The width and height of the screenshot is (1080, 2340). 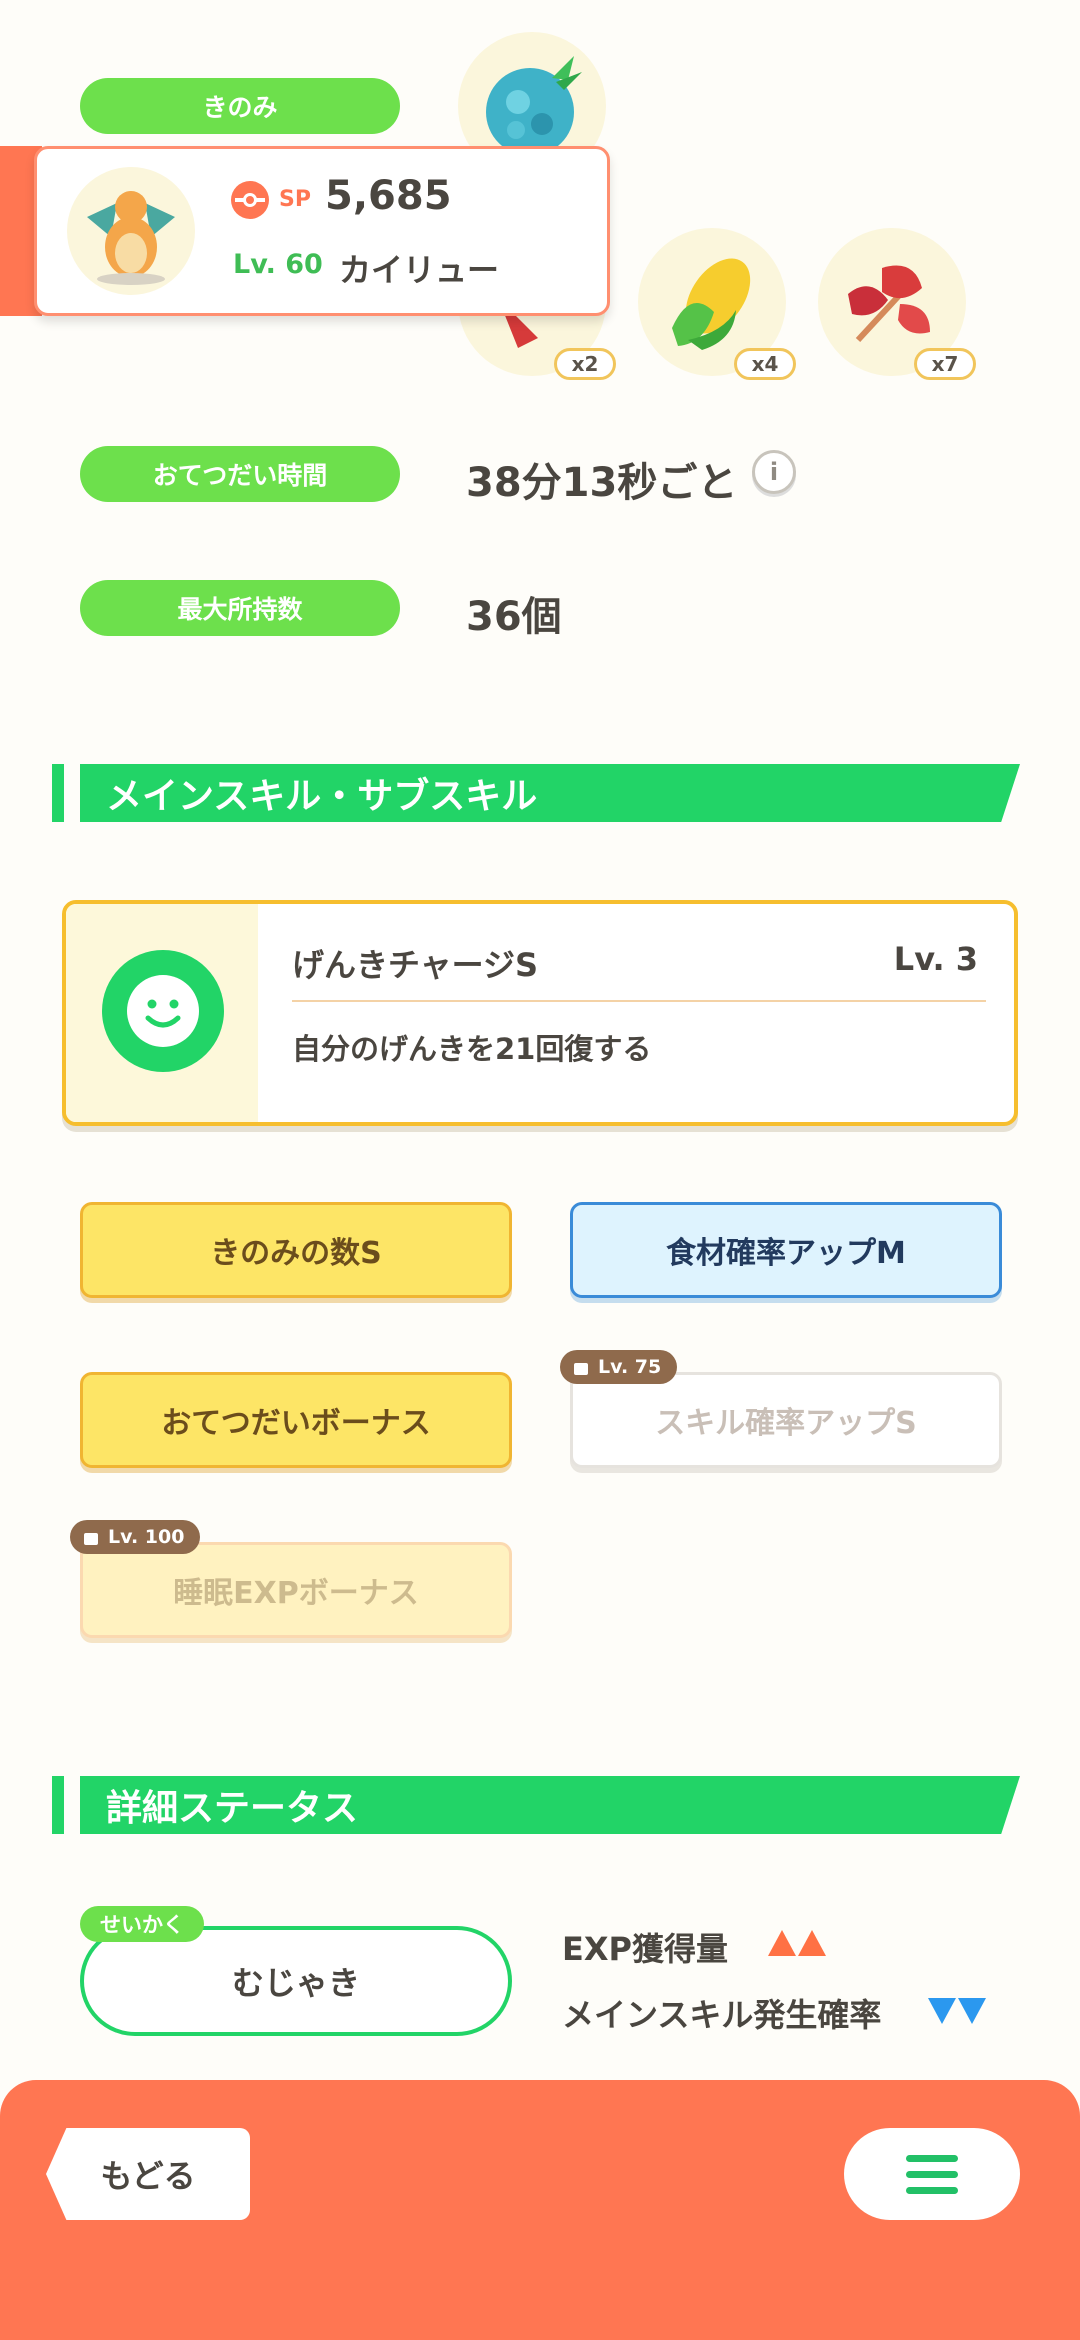 I want to click on section-bar-skills, so click(x=58, y=793).